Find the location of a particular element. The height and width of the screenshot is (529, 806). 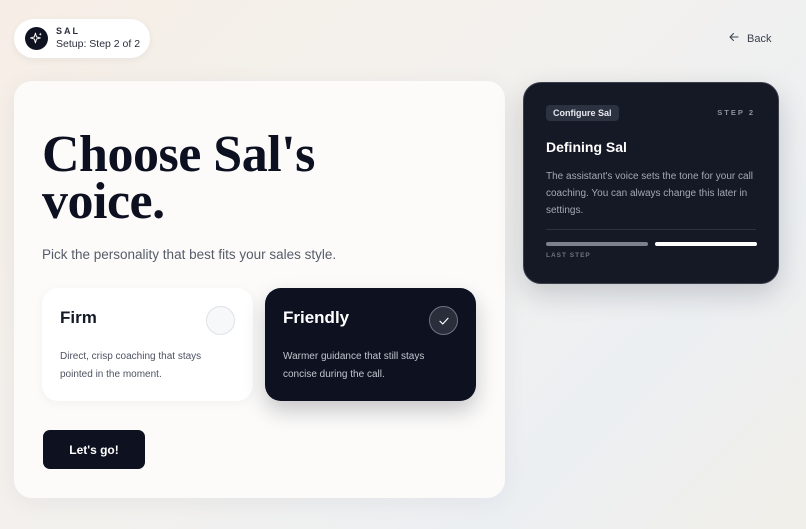

brand-pill: SAL Setup: Step 2 of 2 is located at coordinates (82, 38).